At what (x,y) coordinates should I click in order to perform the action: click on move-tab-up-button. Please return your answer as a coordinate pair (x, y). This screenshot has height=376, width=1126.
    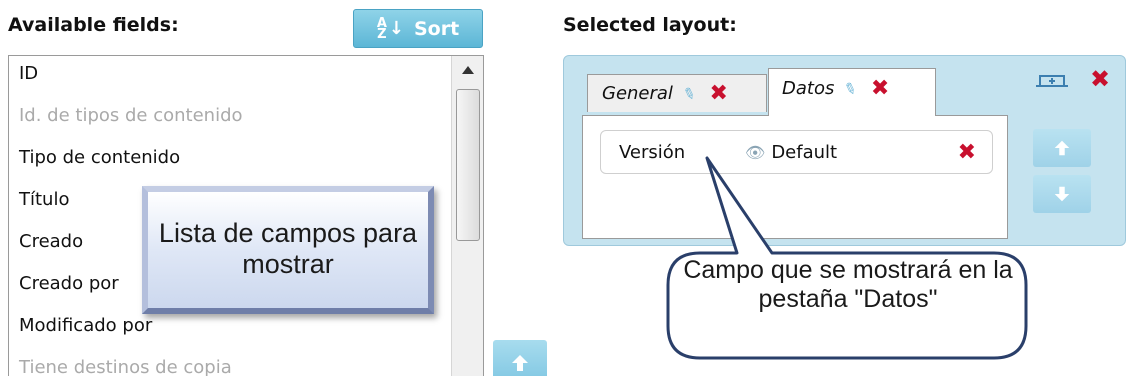
    Looking at the image, I should click on (1062, 148).